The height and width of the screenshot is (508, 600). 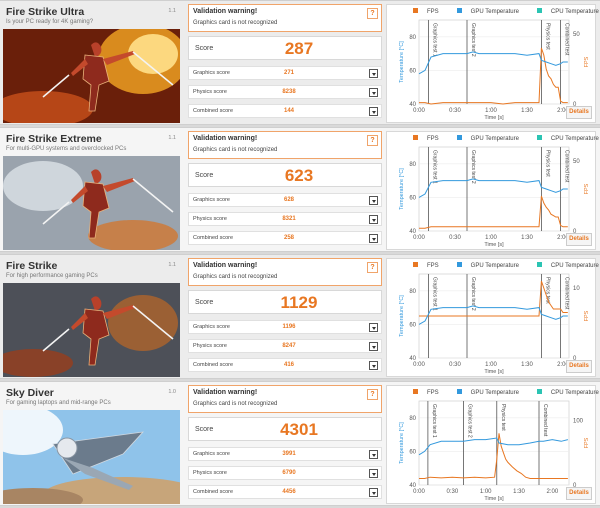 I want to click on time-axis-title: Time [s], so click(x=494, y=245).